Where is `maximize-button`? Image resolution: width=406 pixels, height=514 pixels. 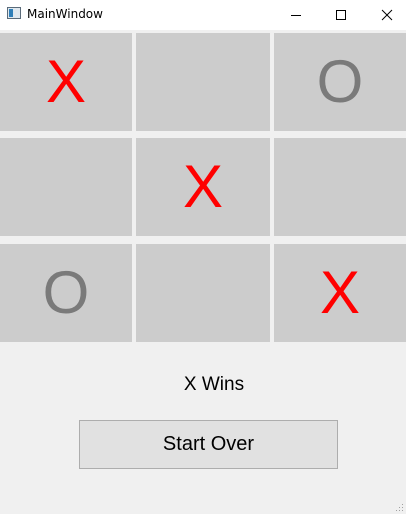 maximize-button is located at coordinates (341, 15).